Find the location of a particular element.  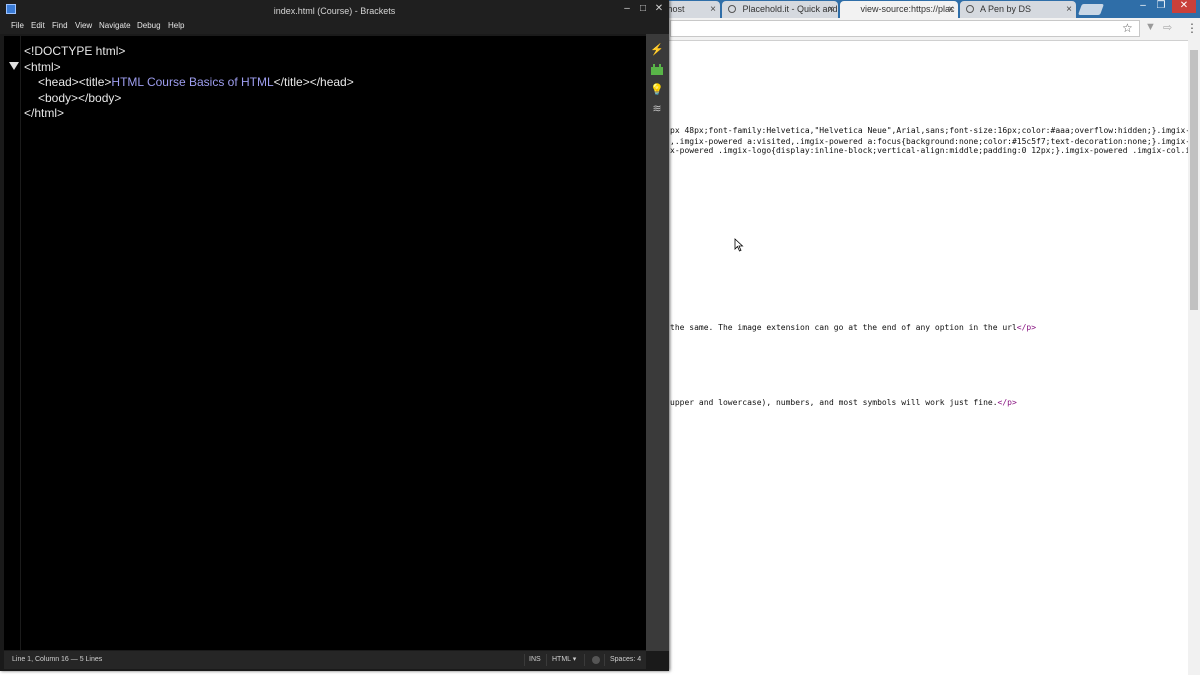

browser-tab-view-source: view-source:https://plac × is located at coordinates (899, 9).